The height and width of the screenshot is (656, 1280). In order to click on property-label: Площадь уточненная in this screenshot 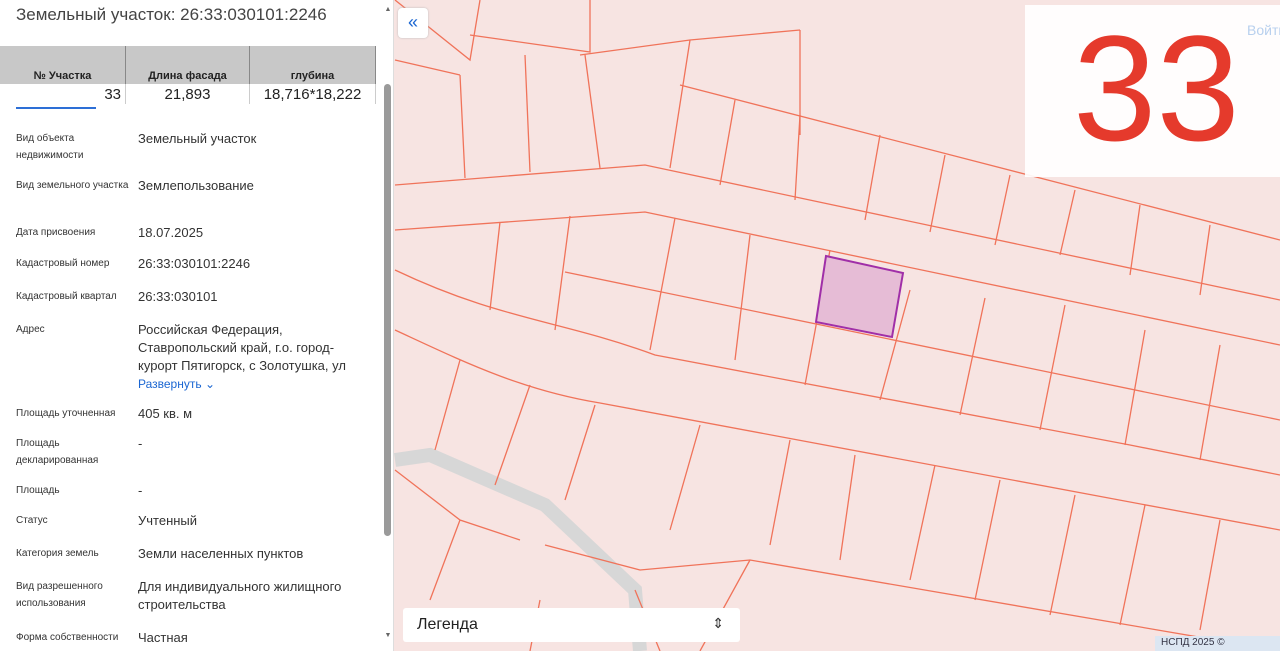, I will do `click(66, 413)`.